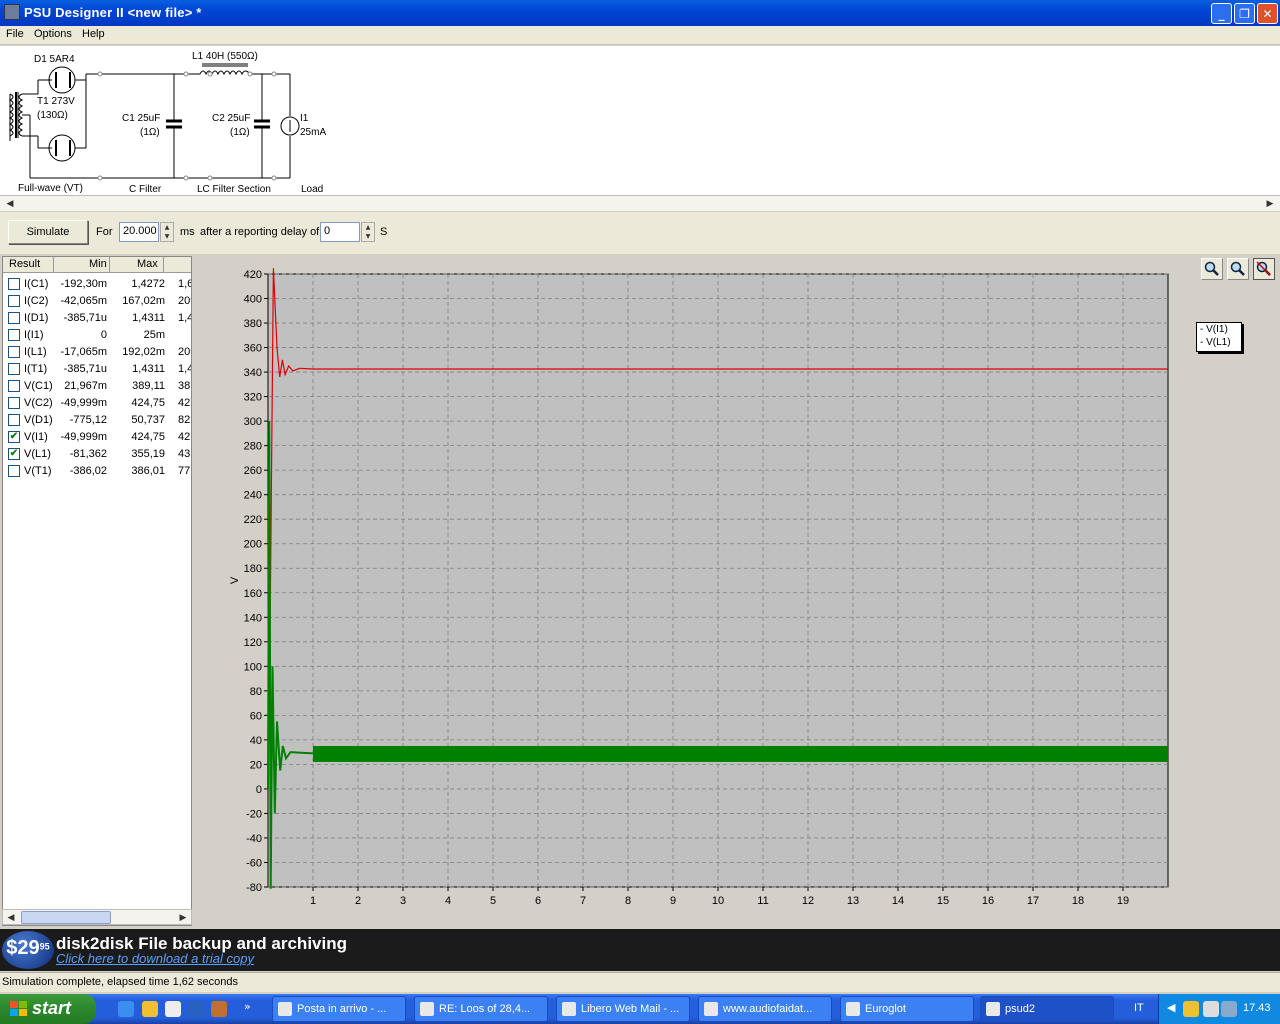  I want to click on zoom-reset-button, so click(1264, 269).